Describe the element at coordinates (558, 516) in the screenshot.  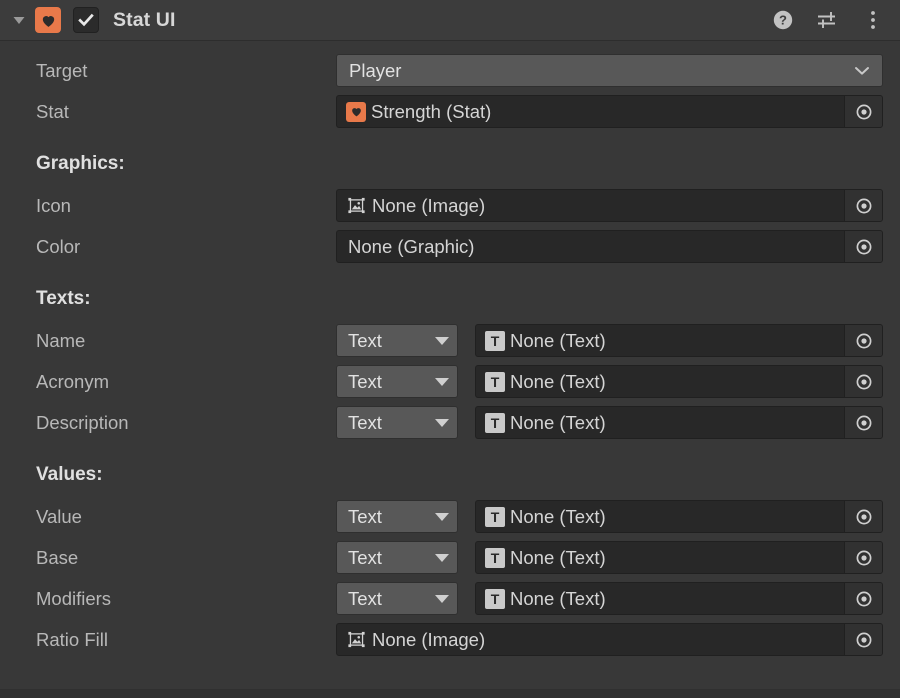
I see `value-field-value: None (Text)` at that location.